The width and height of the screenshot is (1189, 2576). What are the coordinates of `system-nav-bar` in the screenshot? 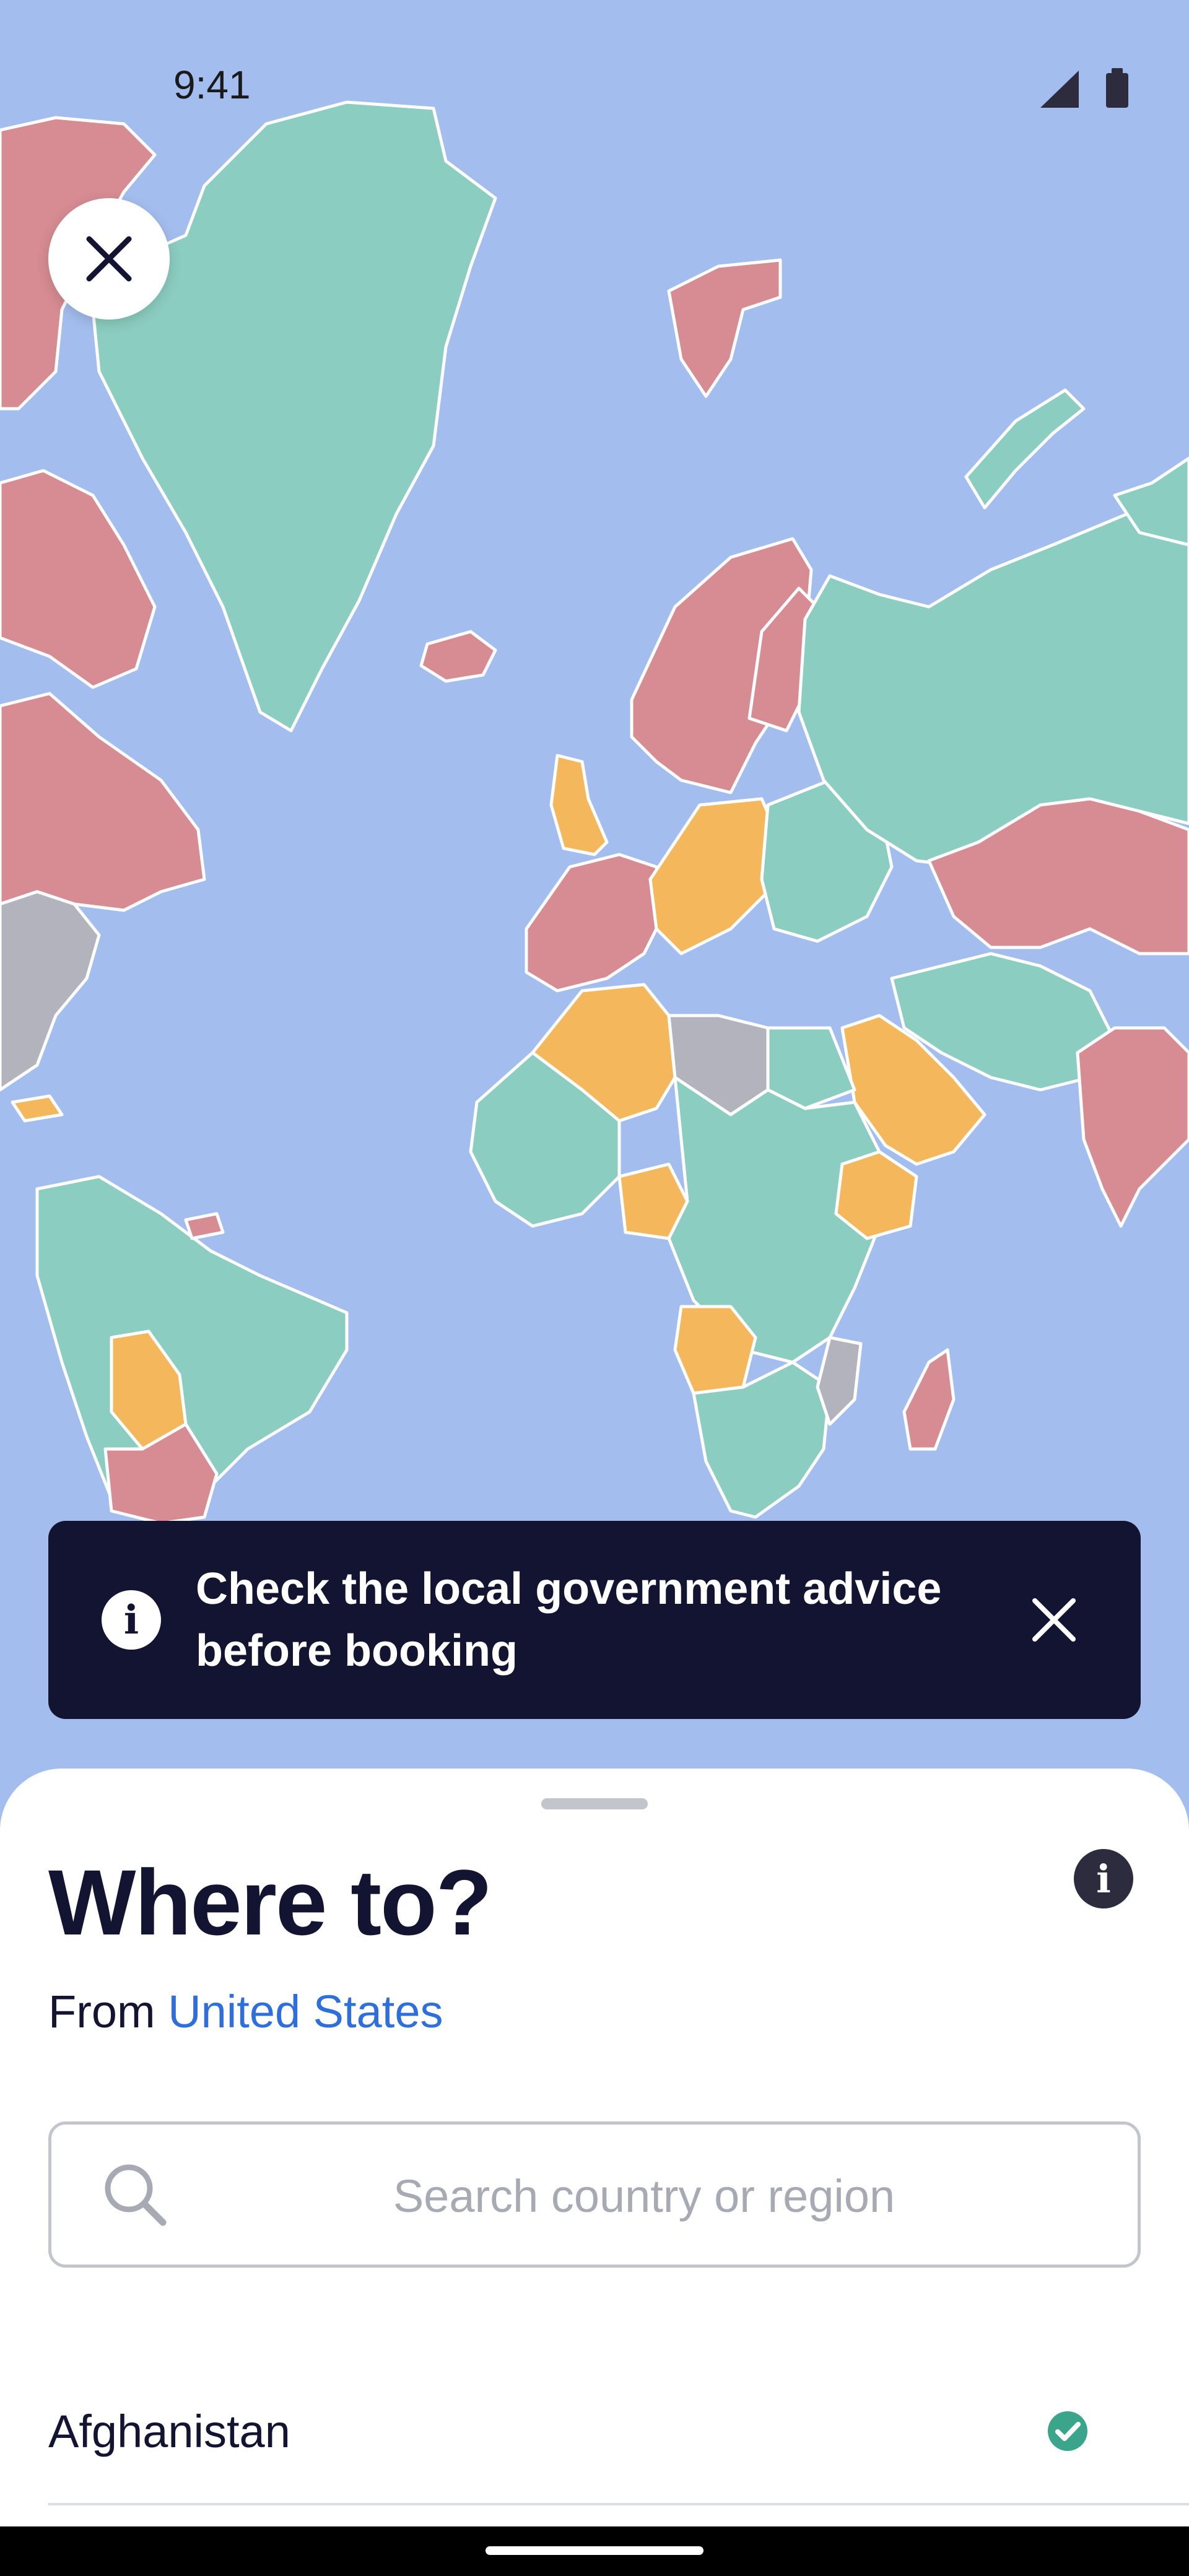 It's located at (594, 2551).